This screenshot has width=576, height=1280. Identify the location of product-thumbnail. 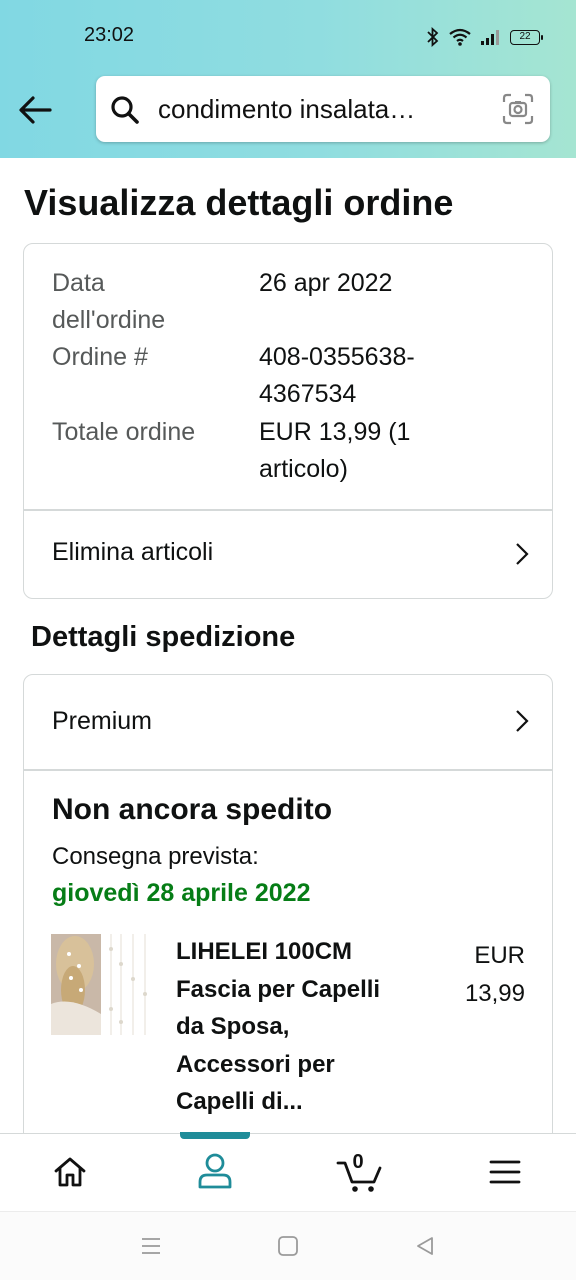
(101, 984).